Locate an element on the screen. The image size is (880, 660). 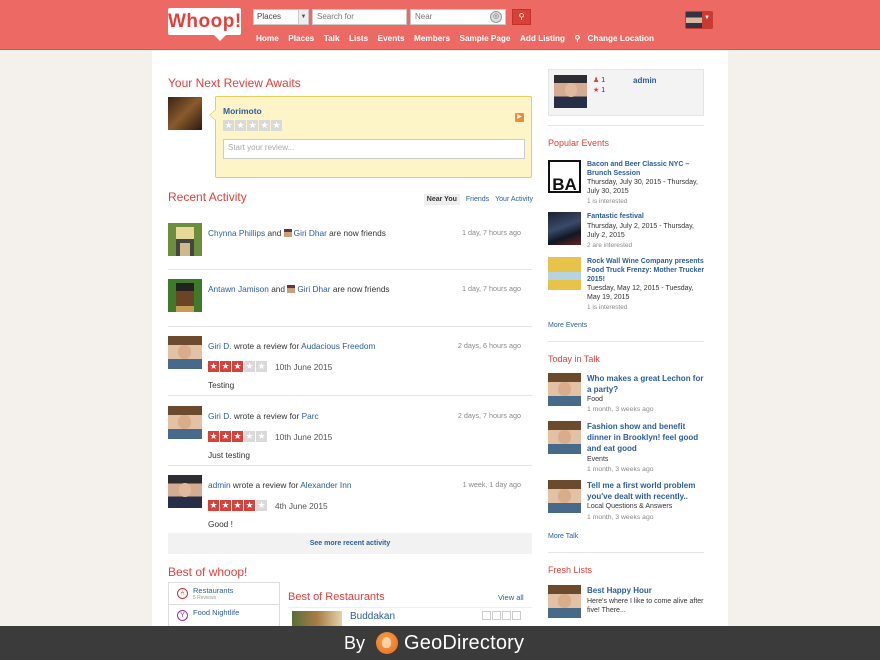
nav-change-location-label: Change Location is located at coordinates (620, 38).